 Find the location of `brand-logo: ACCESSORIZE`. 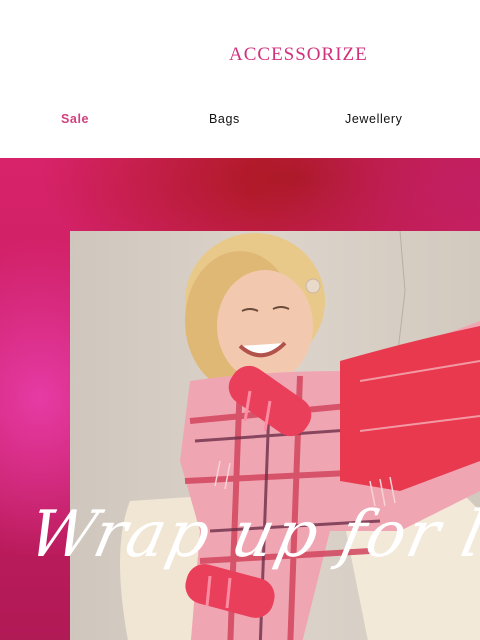

brand-logo: ACCESSORIZE is located at coordinates (298, 55).